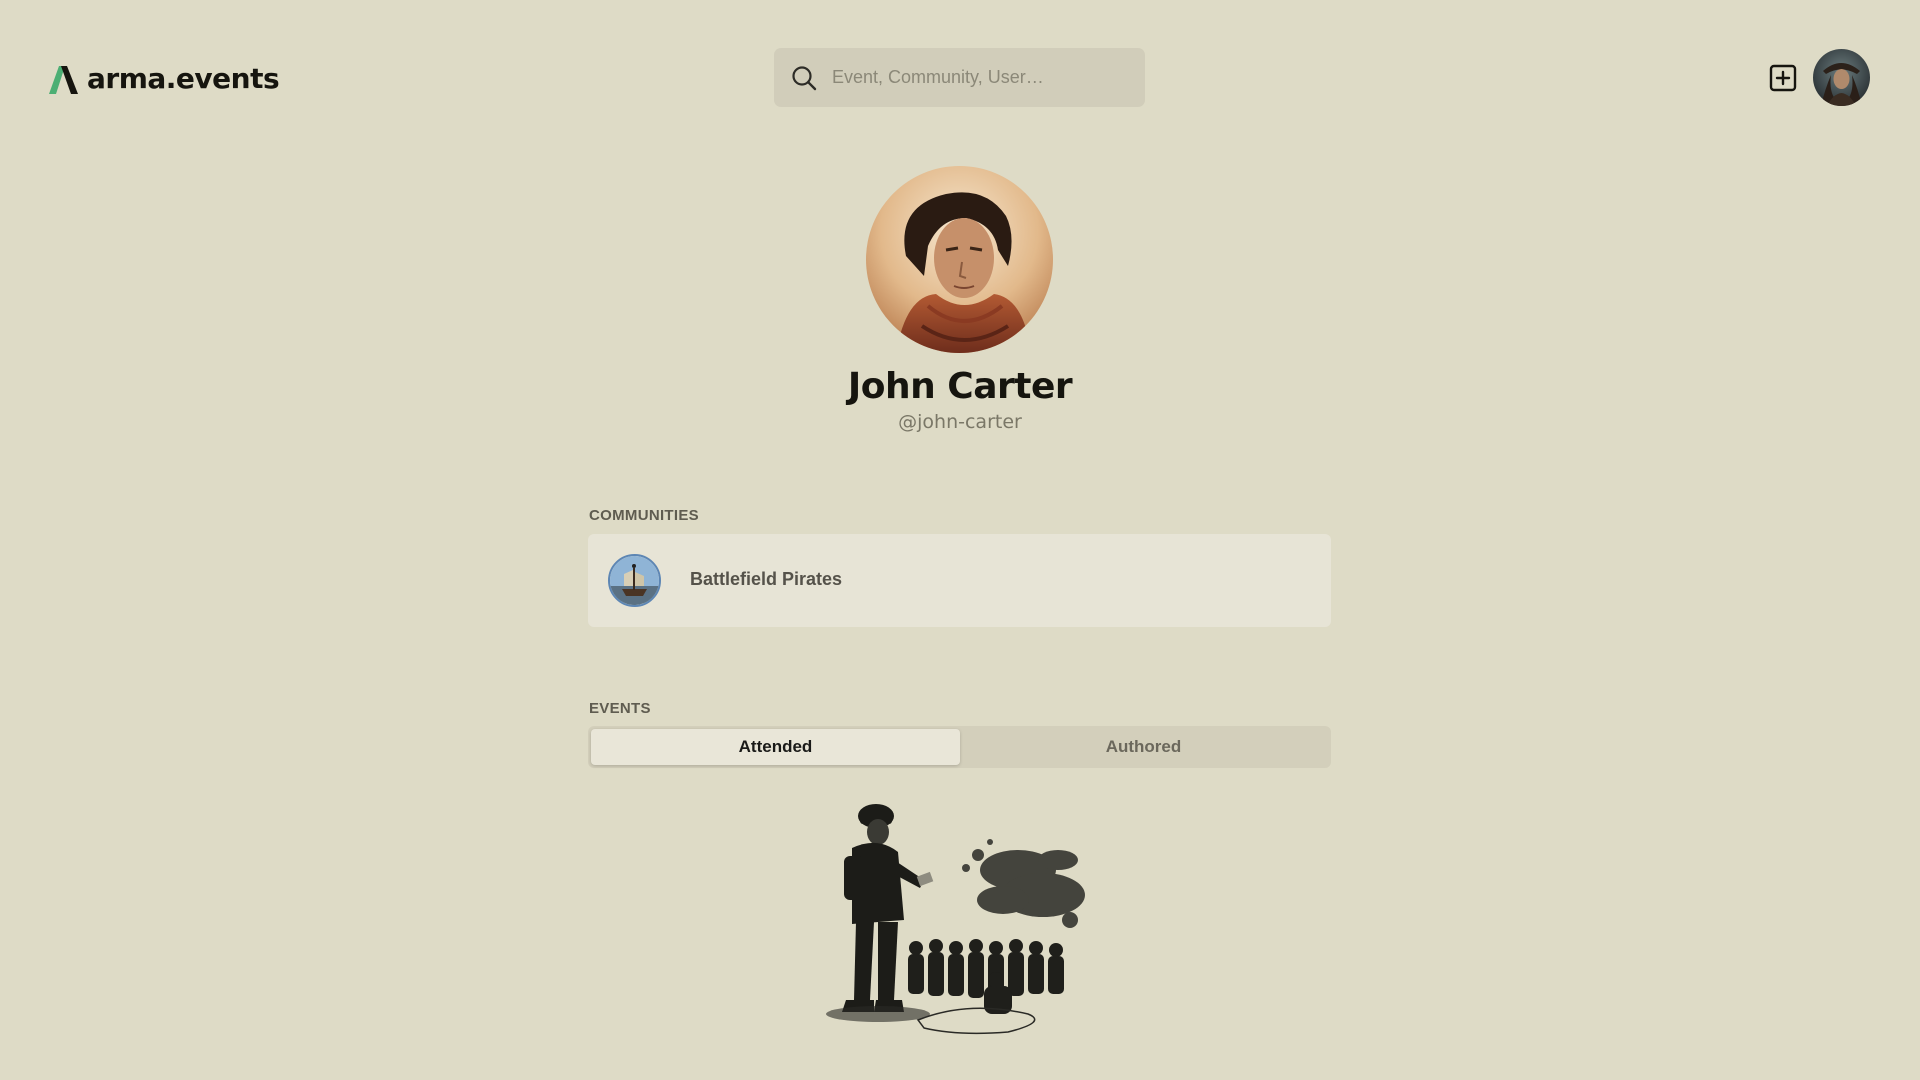  I want to click on search-bar, so click(959, 77).